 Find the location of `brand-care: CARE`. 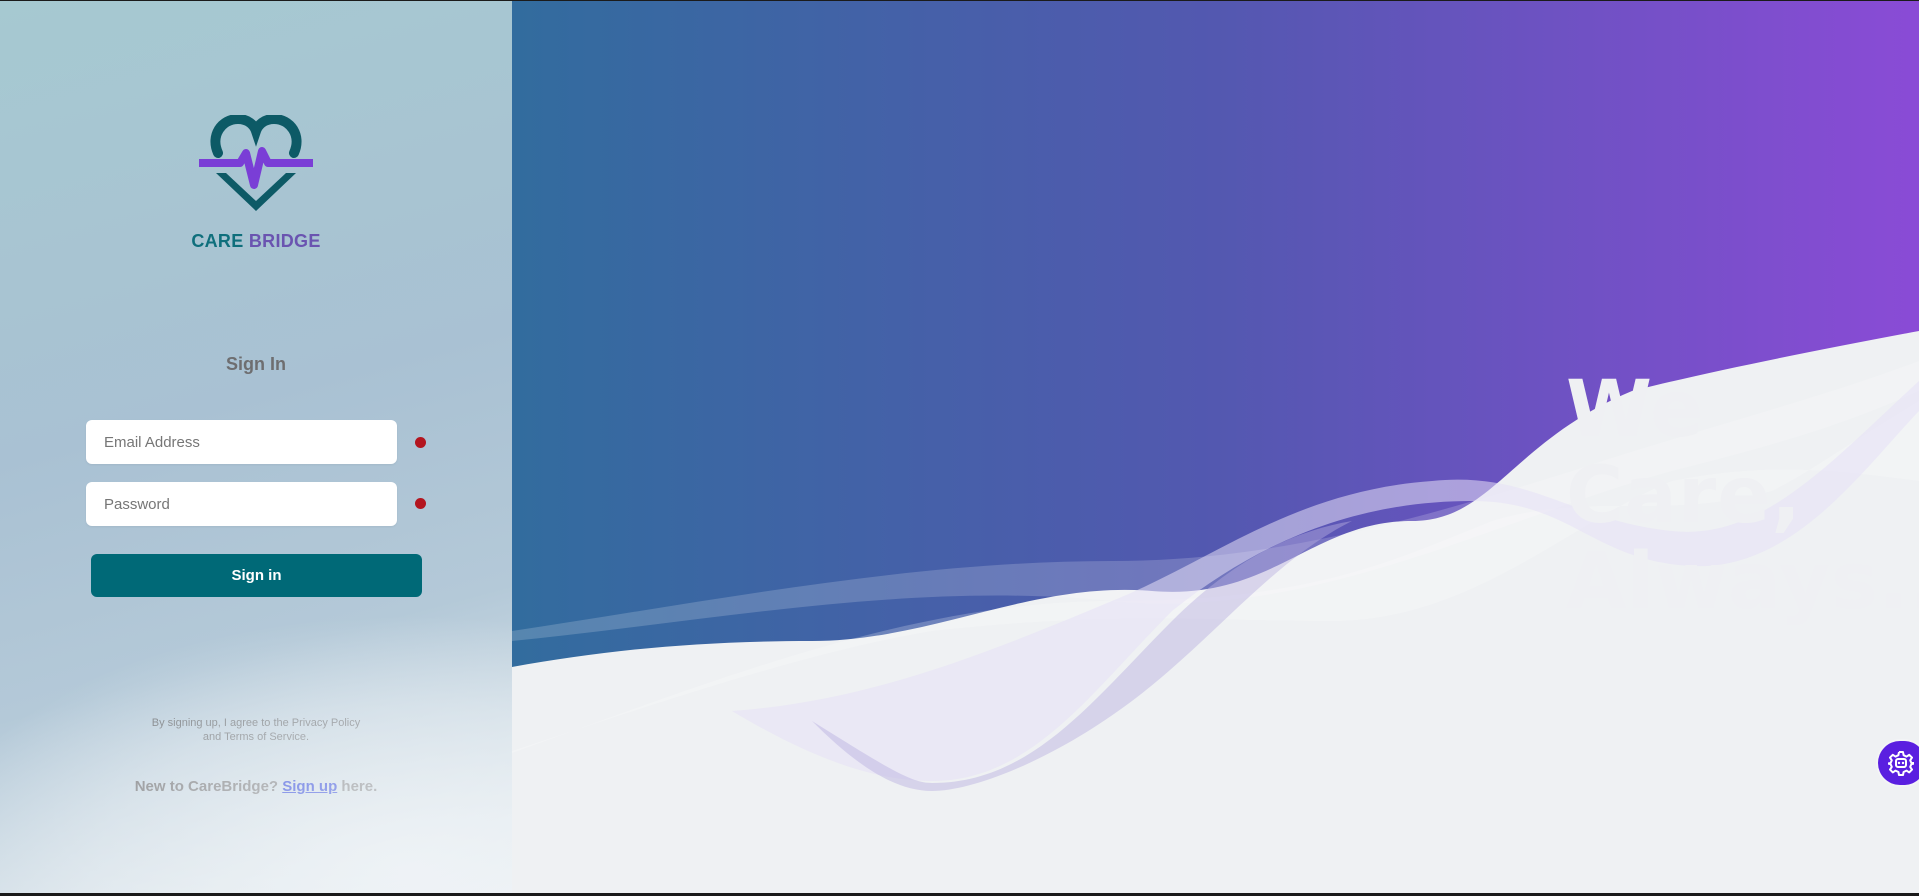

brand-care: CARE is located at coordinates (217, 241).